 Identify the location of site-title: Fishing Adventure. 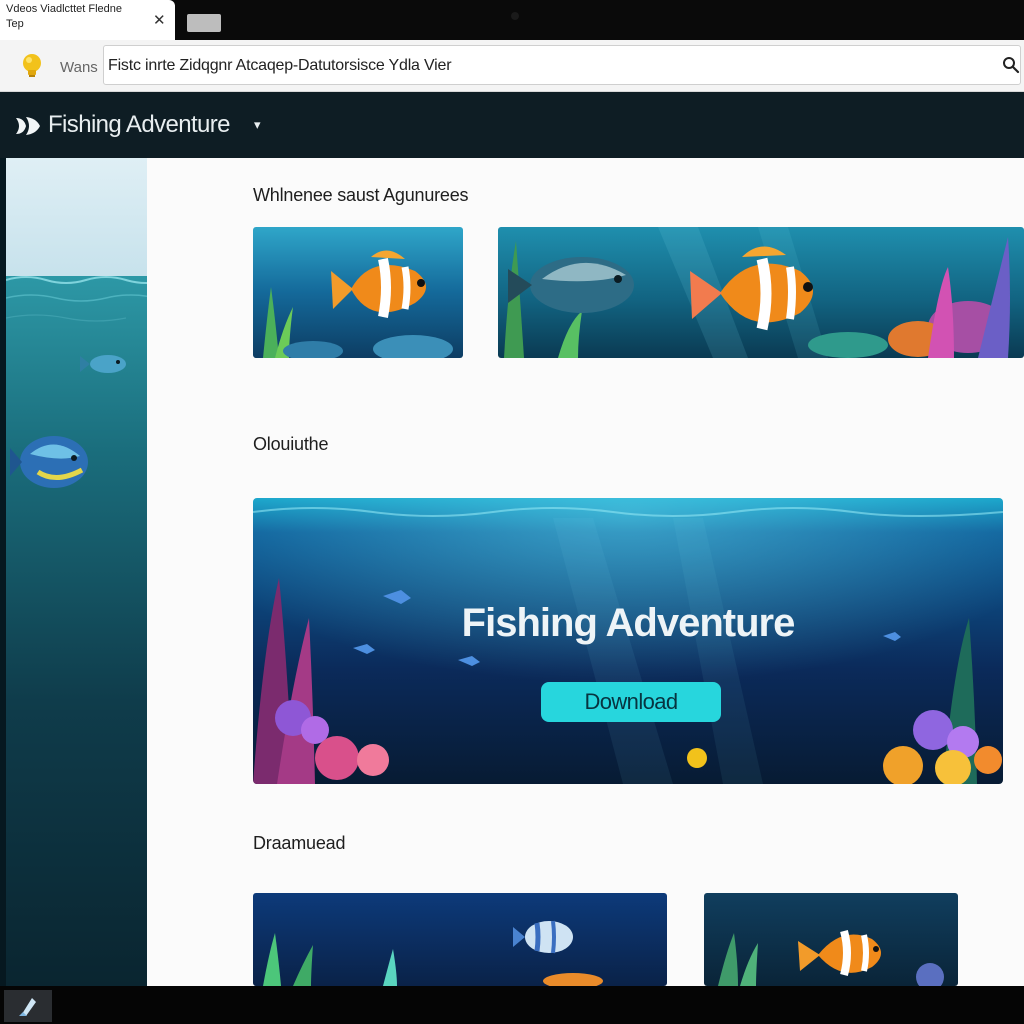
(139, 125).